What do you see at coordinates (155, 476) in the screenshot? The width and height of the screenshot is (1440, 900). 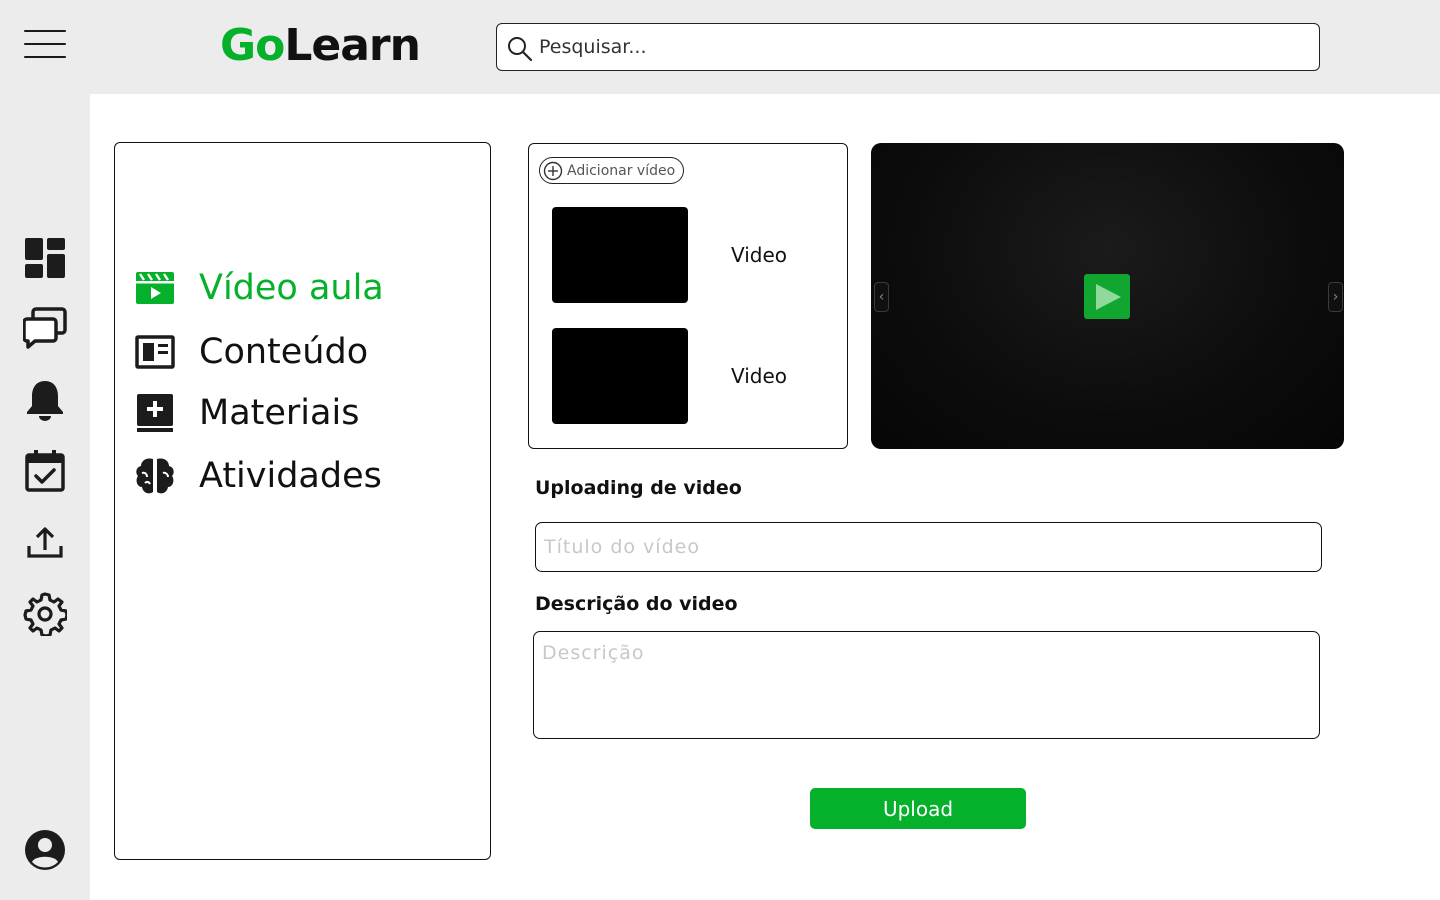 I see `brain-icon` at bounding box center [155, 476].